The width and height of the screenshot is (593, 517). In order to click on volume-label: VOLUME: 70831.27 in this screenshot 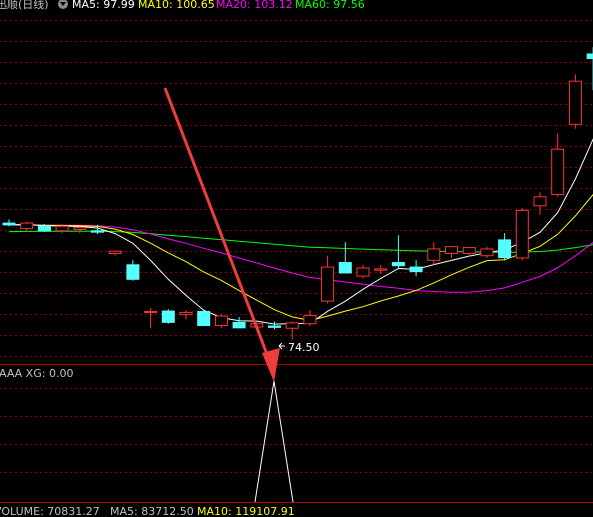, I will do `click(50, 511)`.